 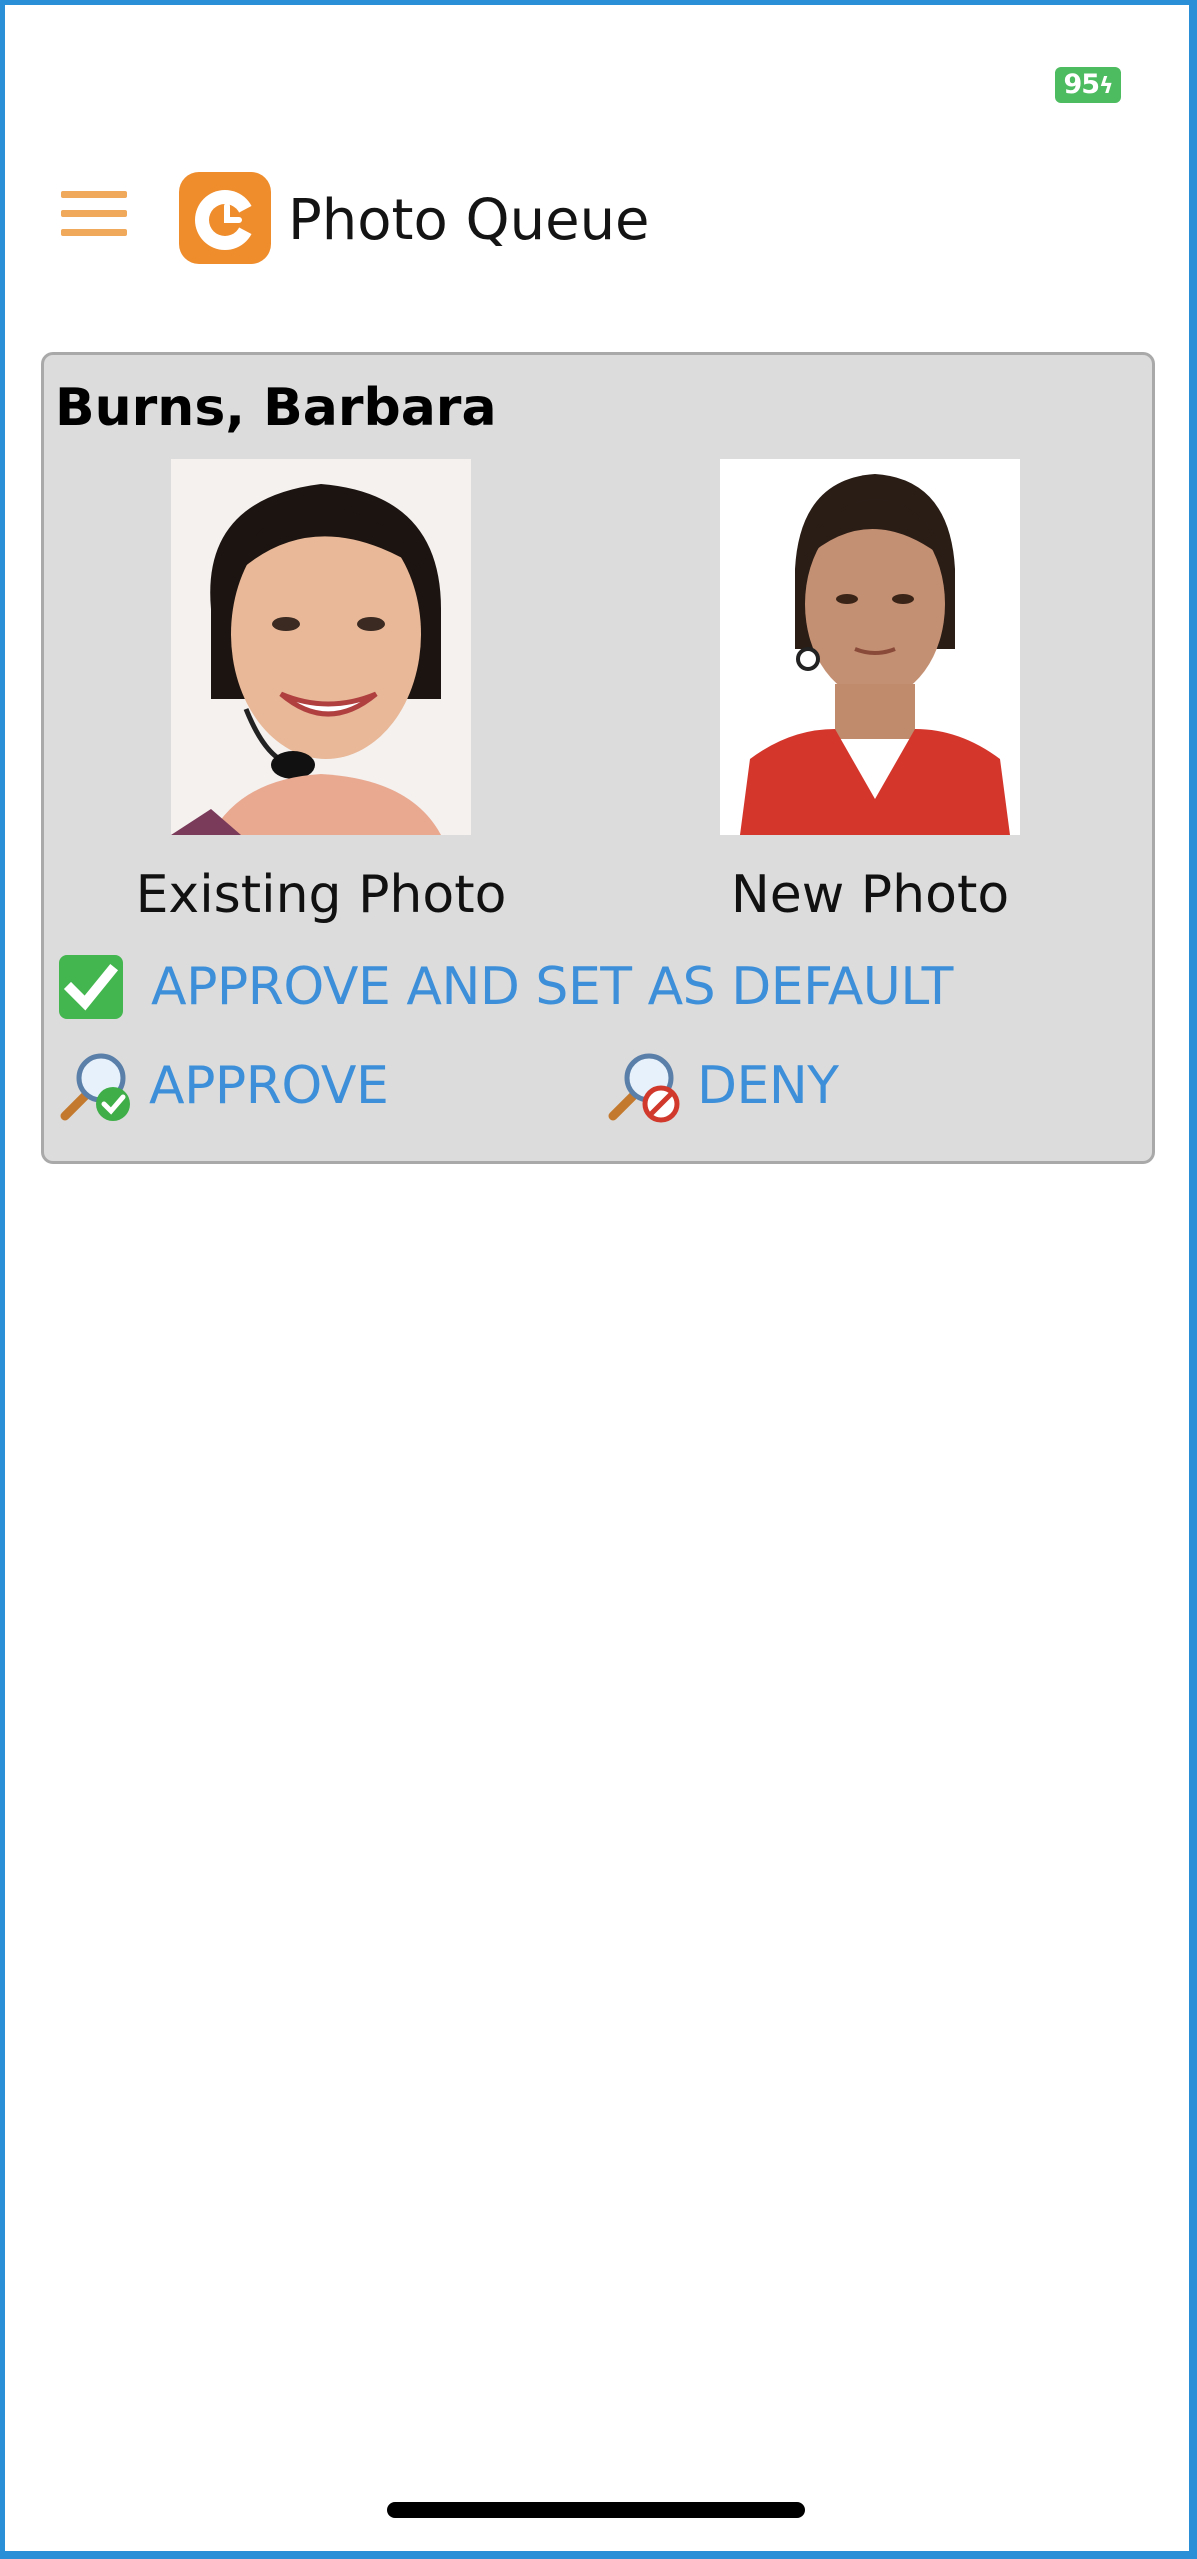 What do you see at coordinates (469, 220) in the screenshot?
I see `page-title: Photo Queue` at bounding box center [469, 220].